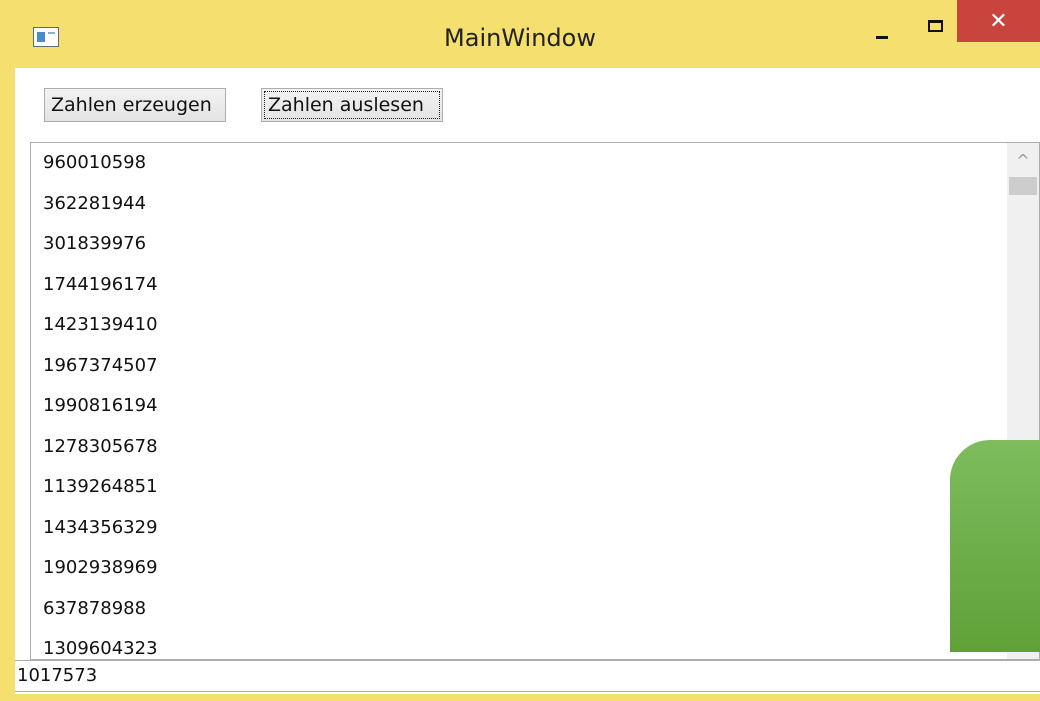  I want to click on list-item: 1423139410, so click(535, 325).